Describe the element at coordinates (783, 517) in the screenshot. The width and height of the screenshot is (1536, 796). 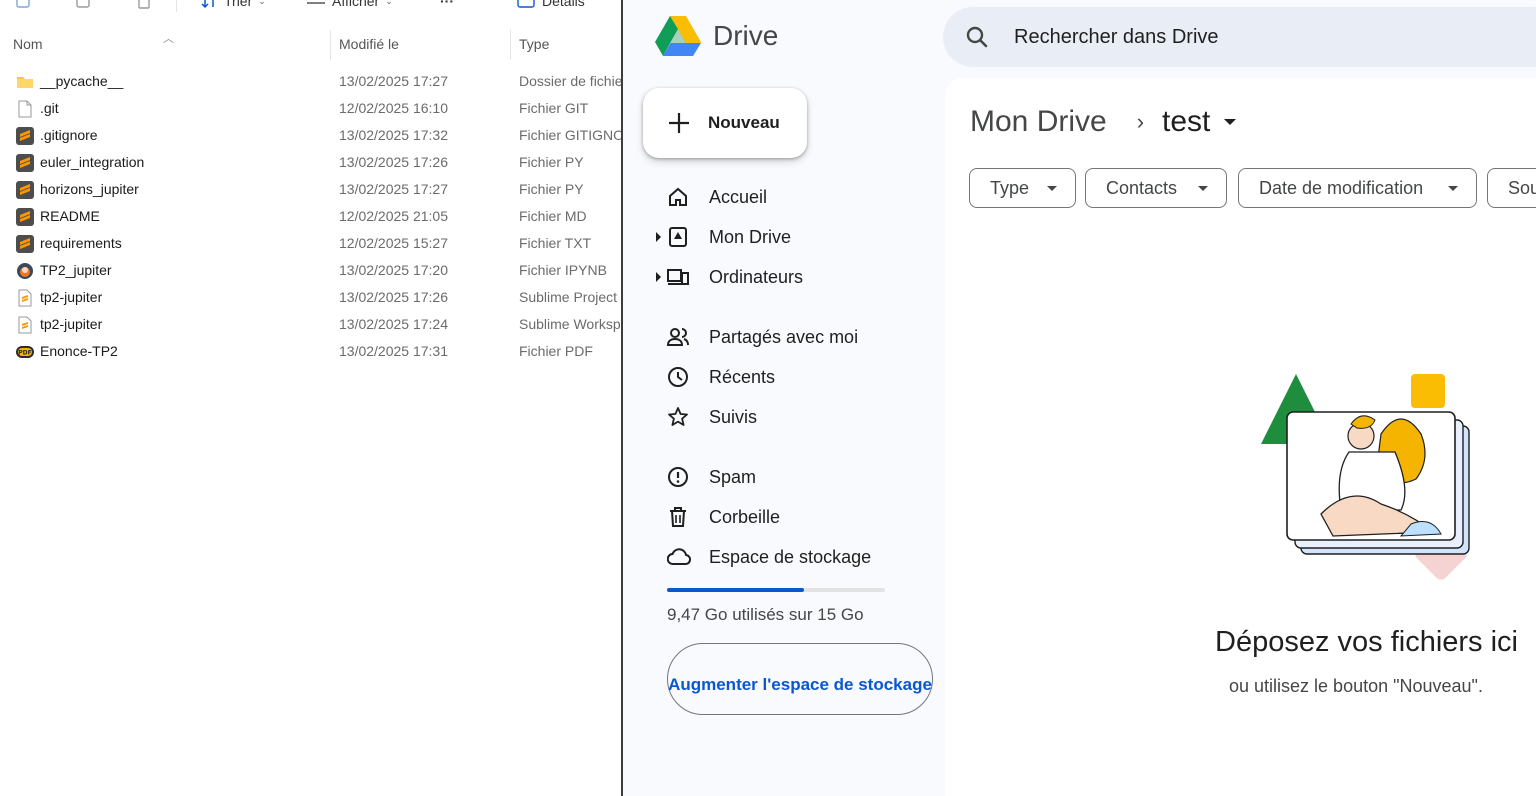
I see `nav-item-corbeille: Corbeille` at that location.